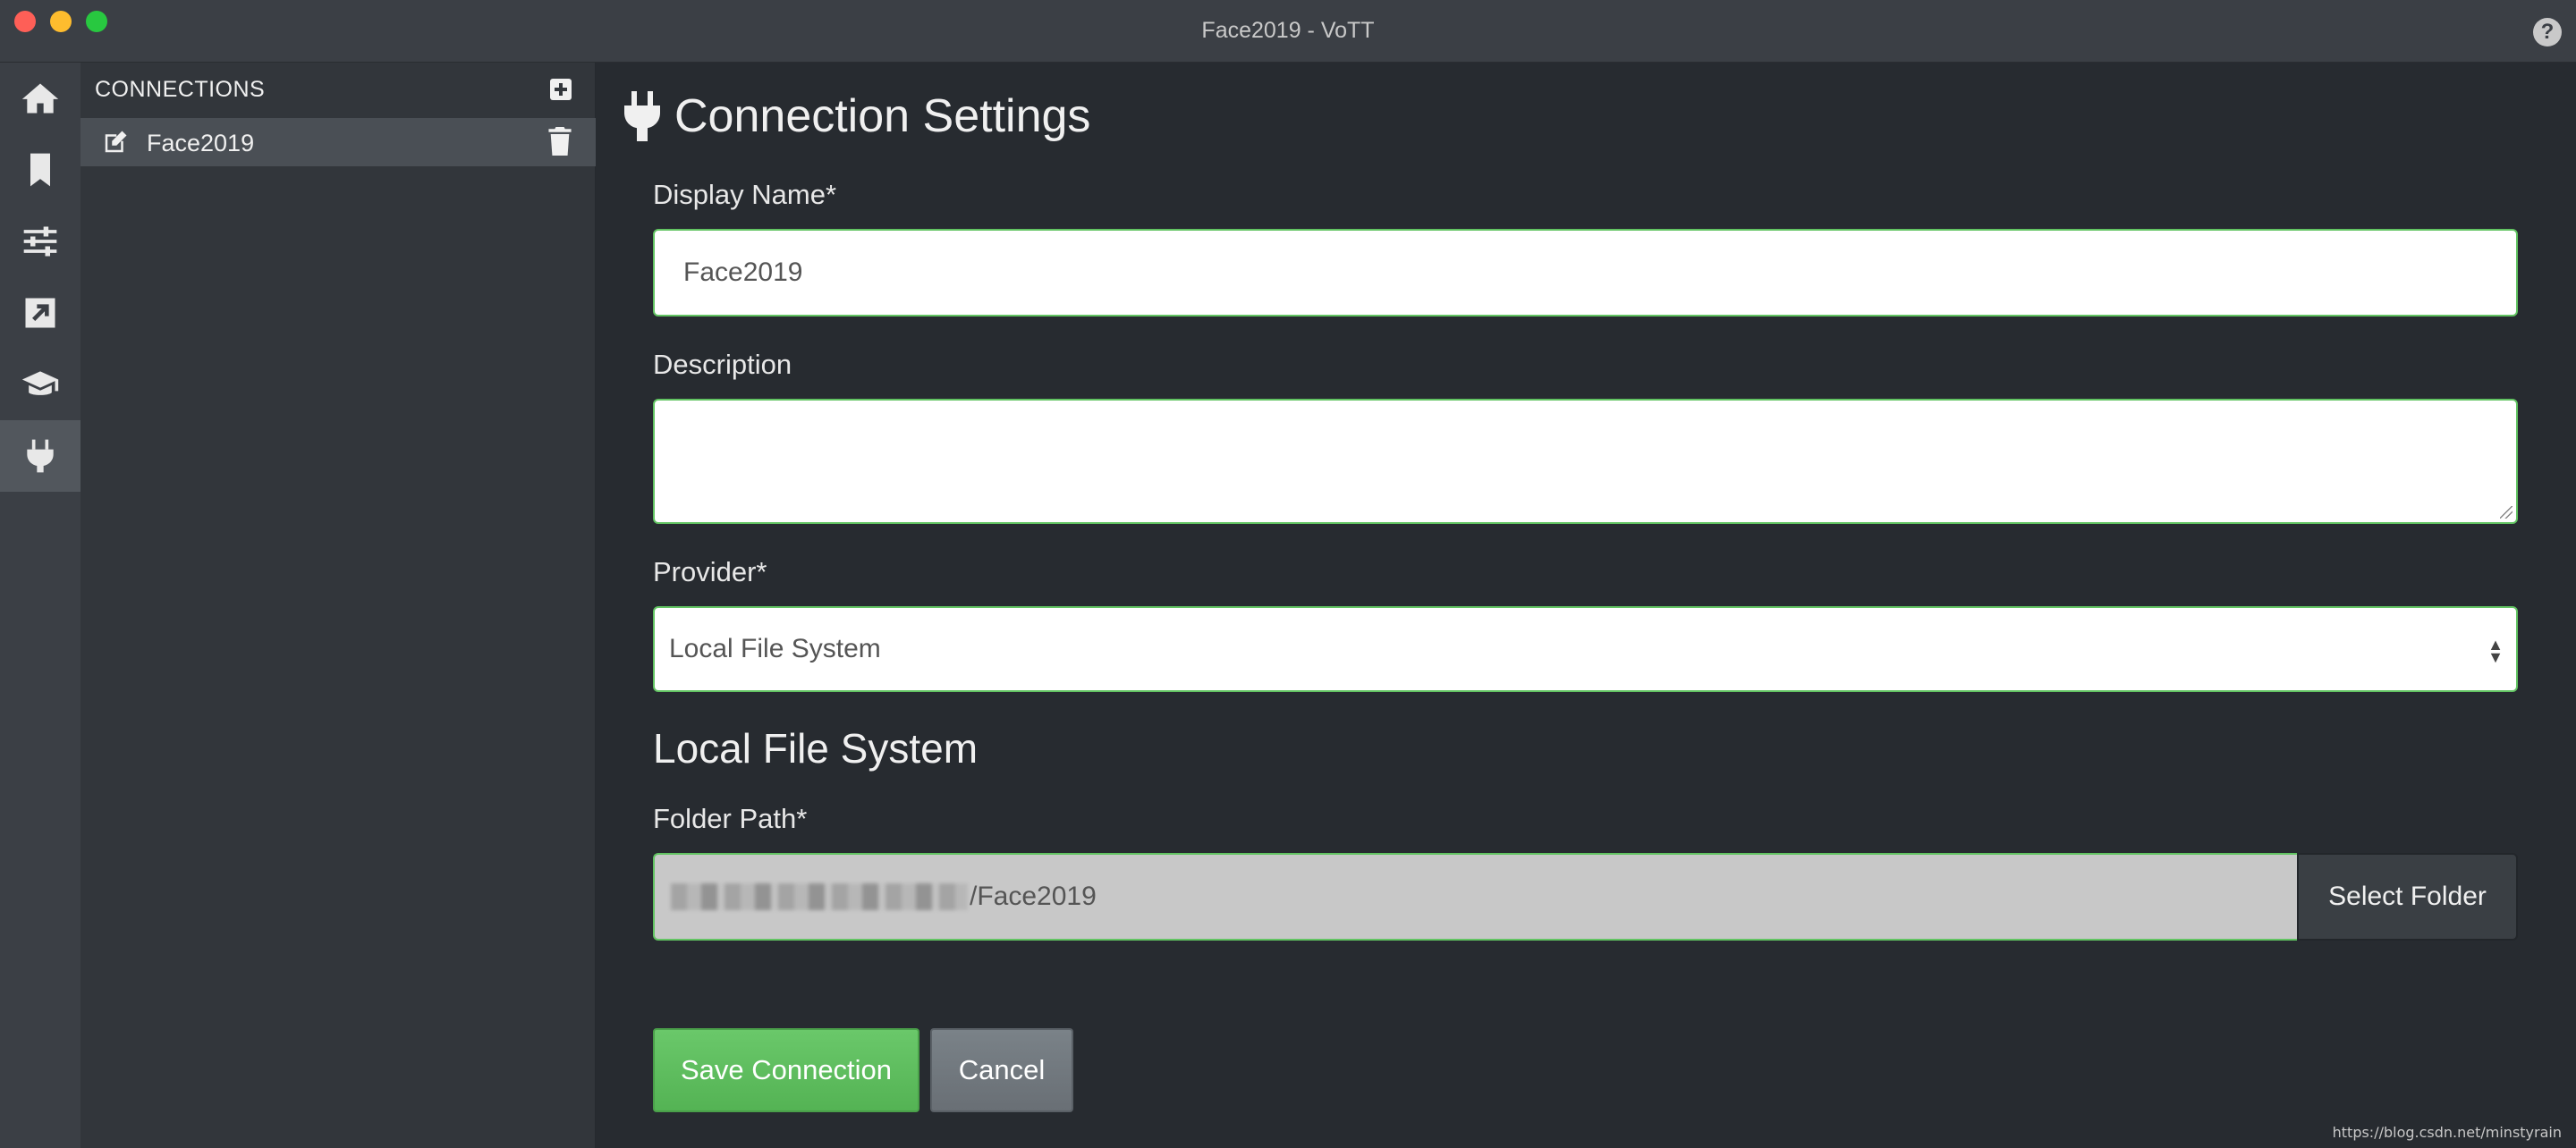 This screenshot has height=1148, width=2576. Describe the element at coordinates (561, 89) in the screenshot. I see `add-connection-icon` at that location.